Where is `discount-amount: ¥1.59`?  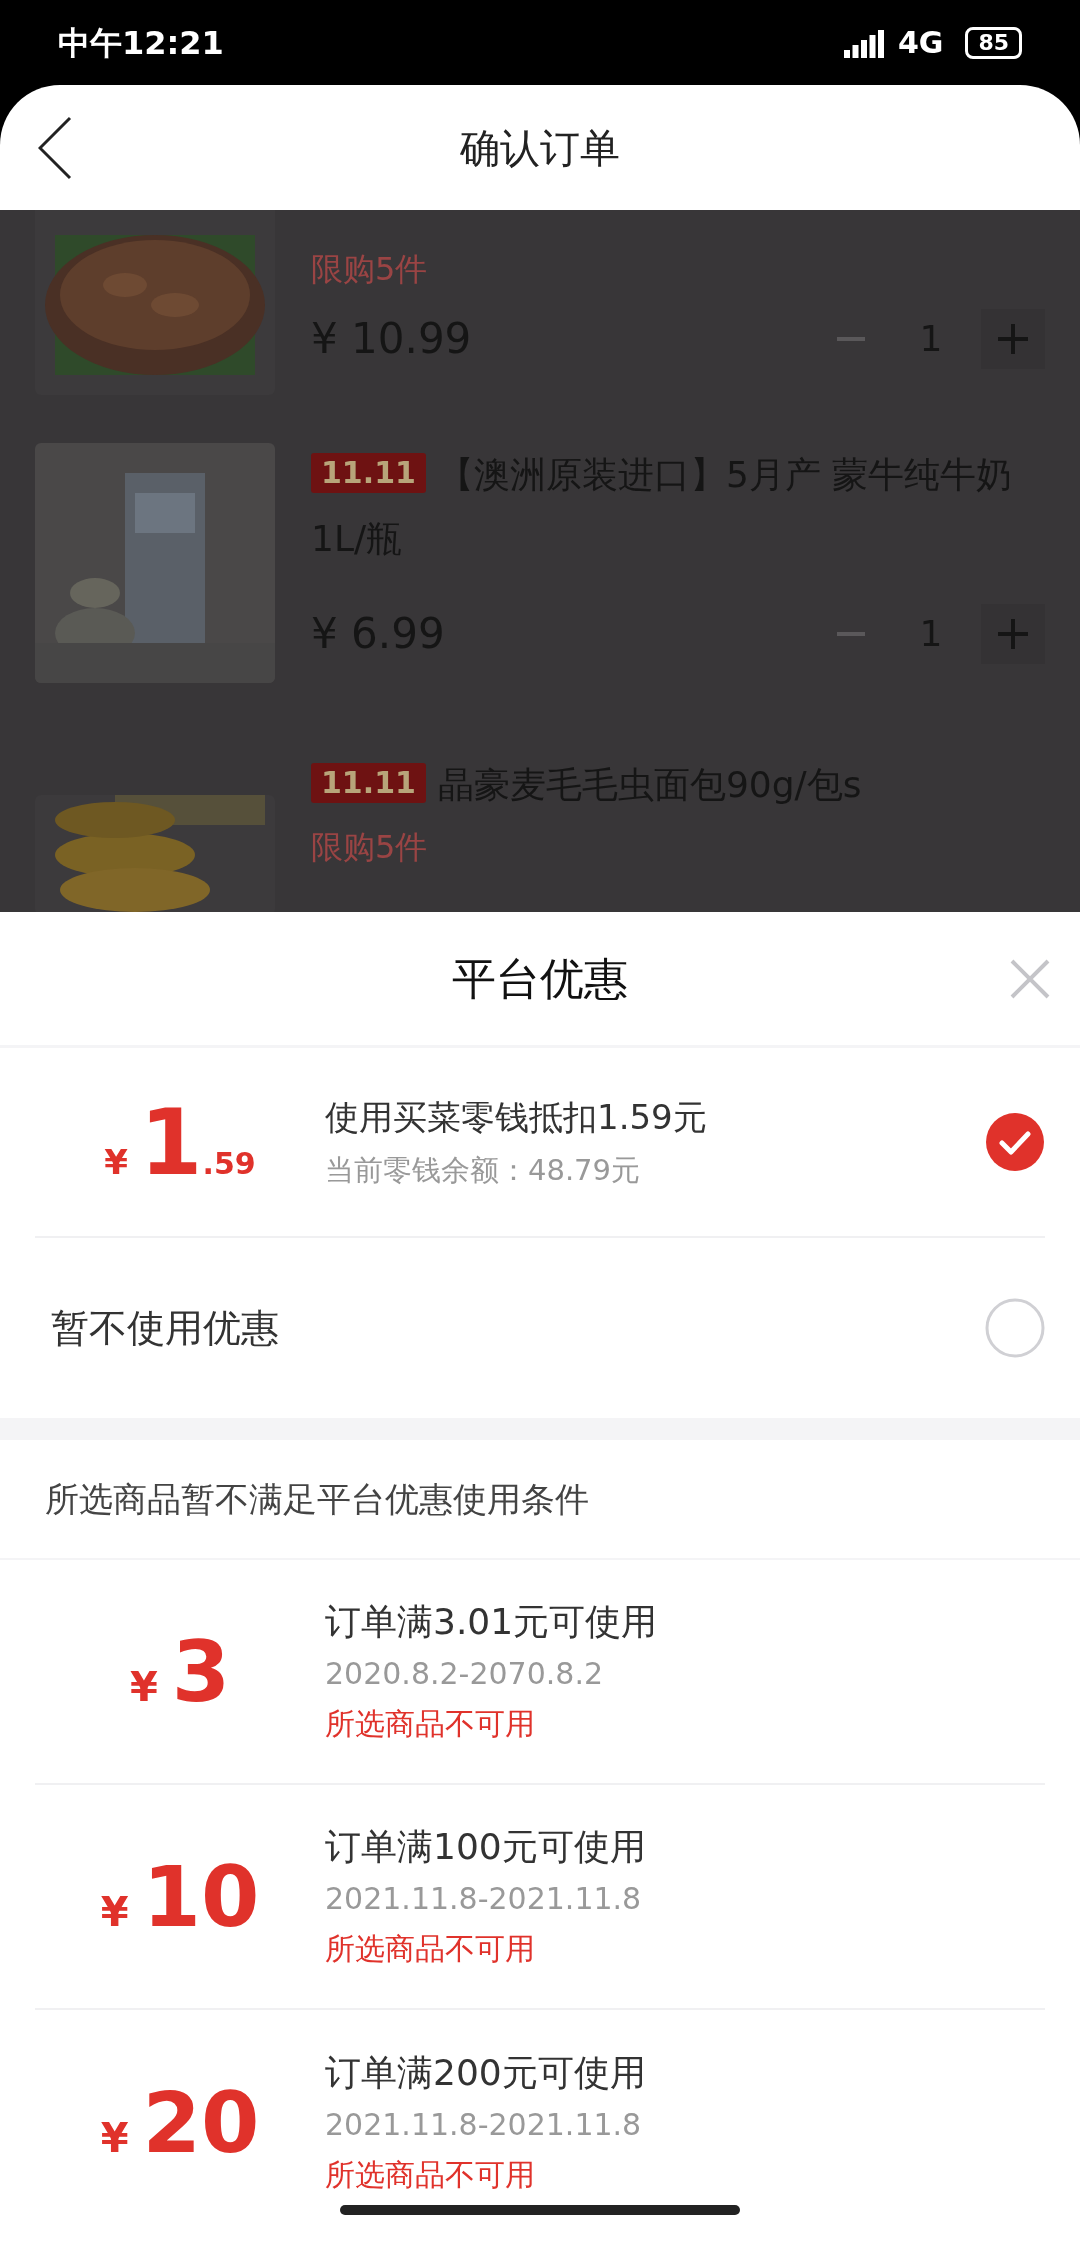
discount-amount: ¥1.59 is located at coordinates (180, 1142).